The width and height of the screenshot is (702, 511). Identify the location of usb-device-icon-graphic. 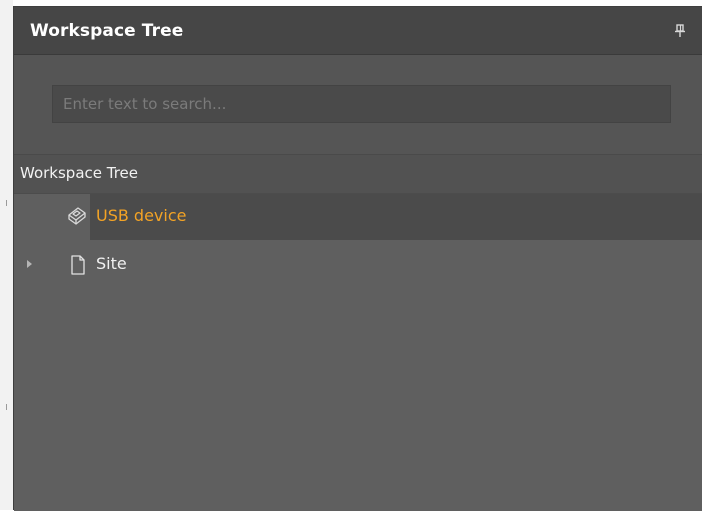
(77, 216).